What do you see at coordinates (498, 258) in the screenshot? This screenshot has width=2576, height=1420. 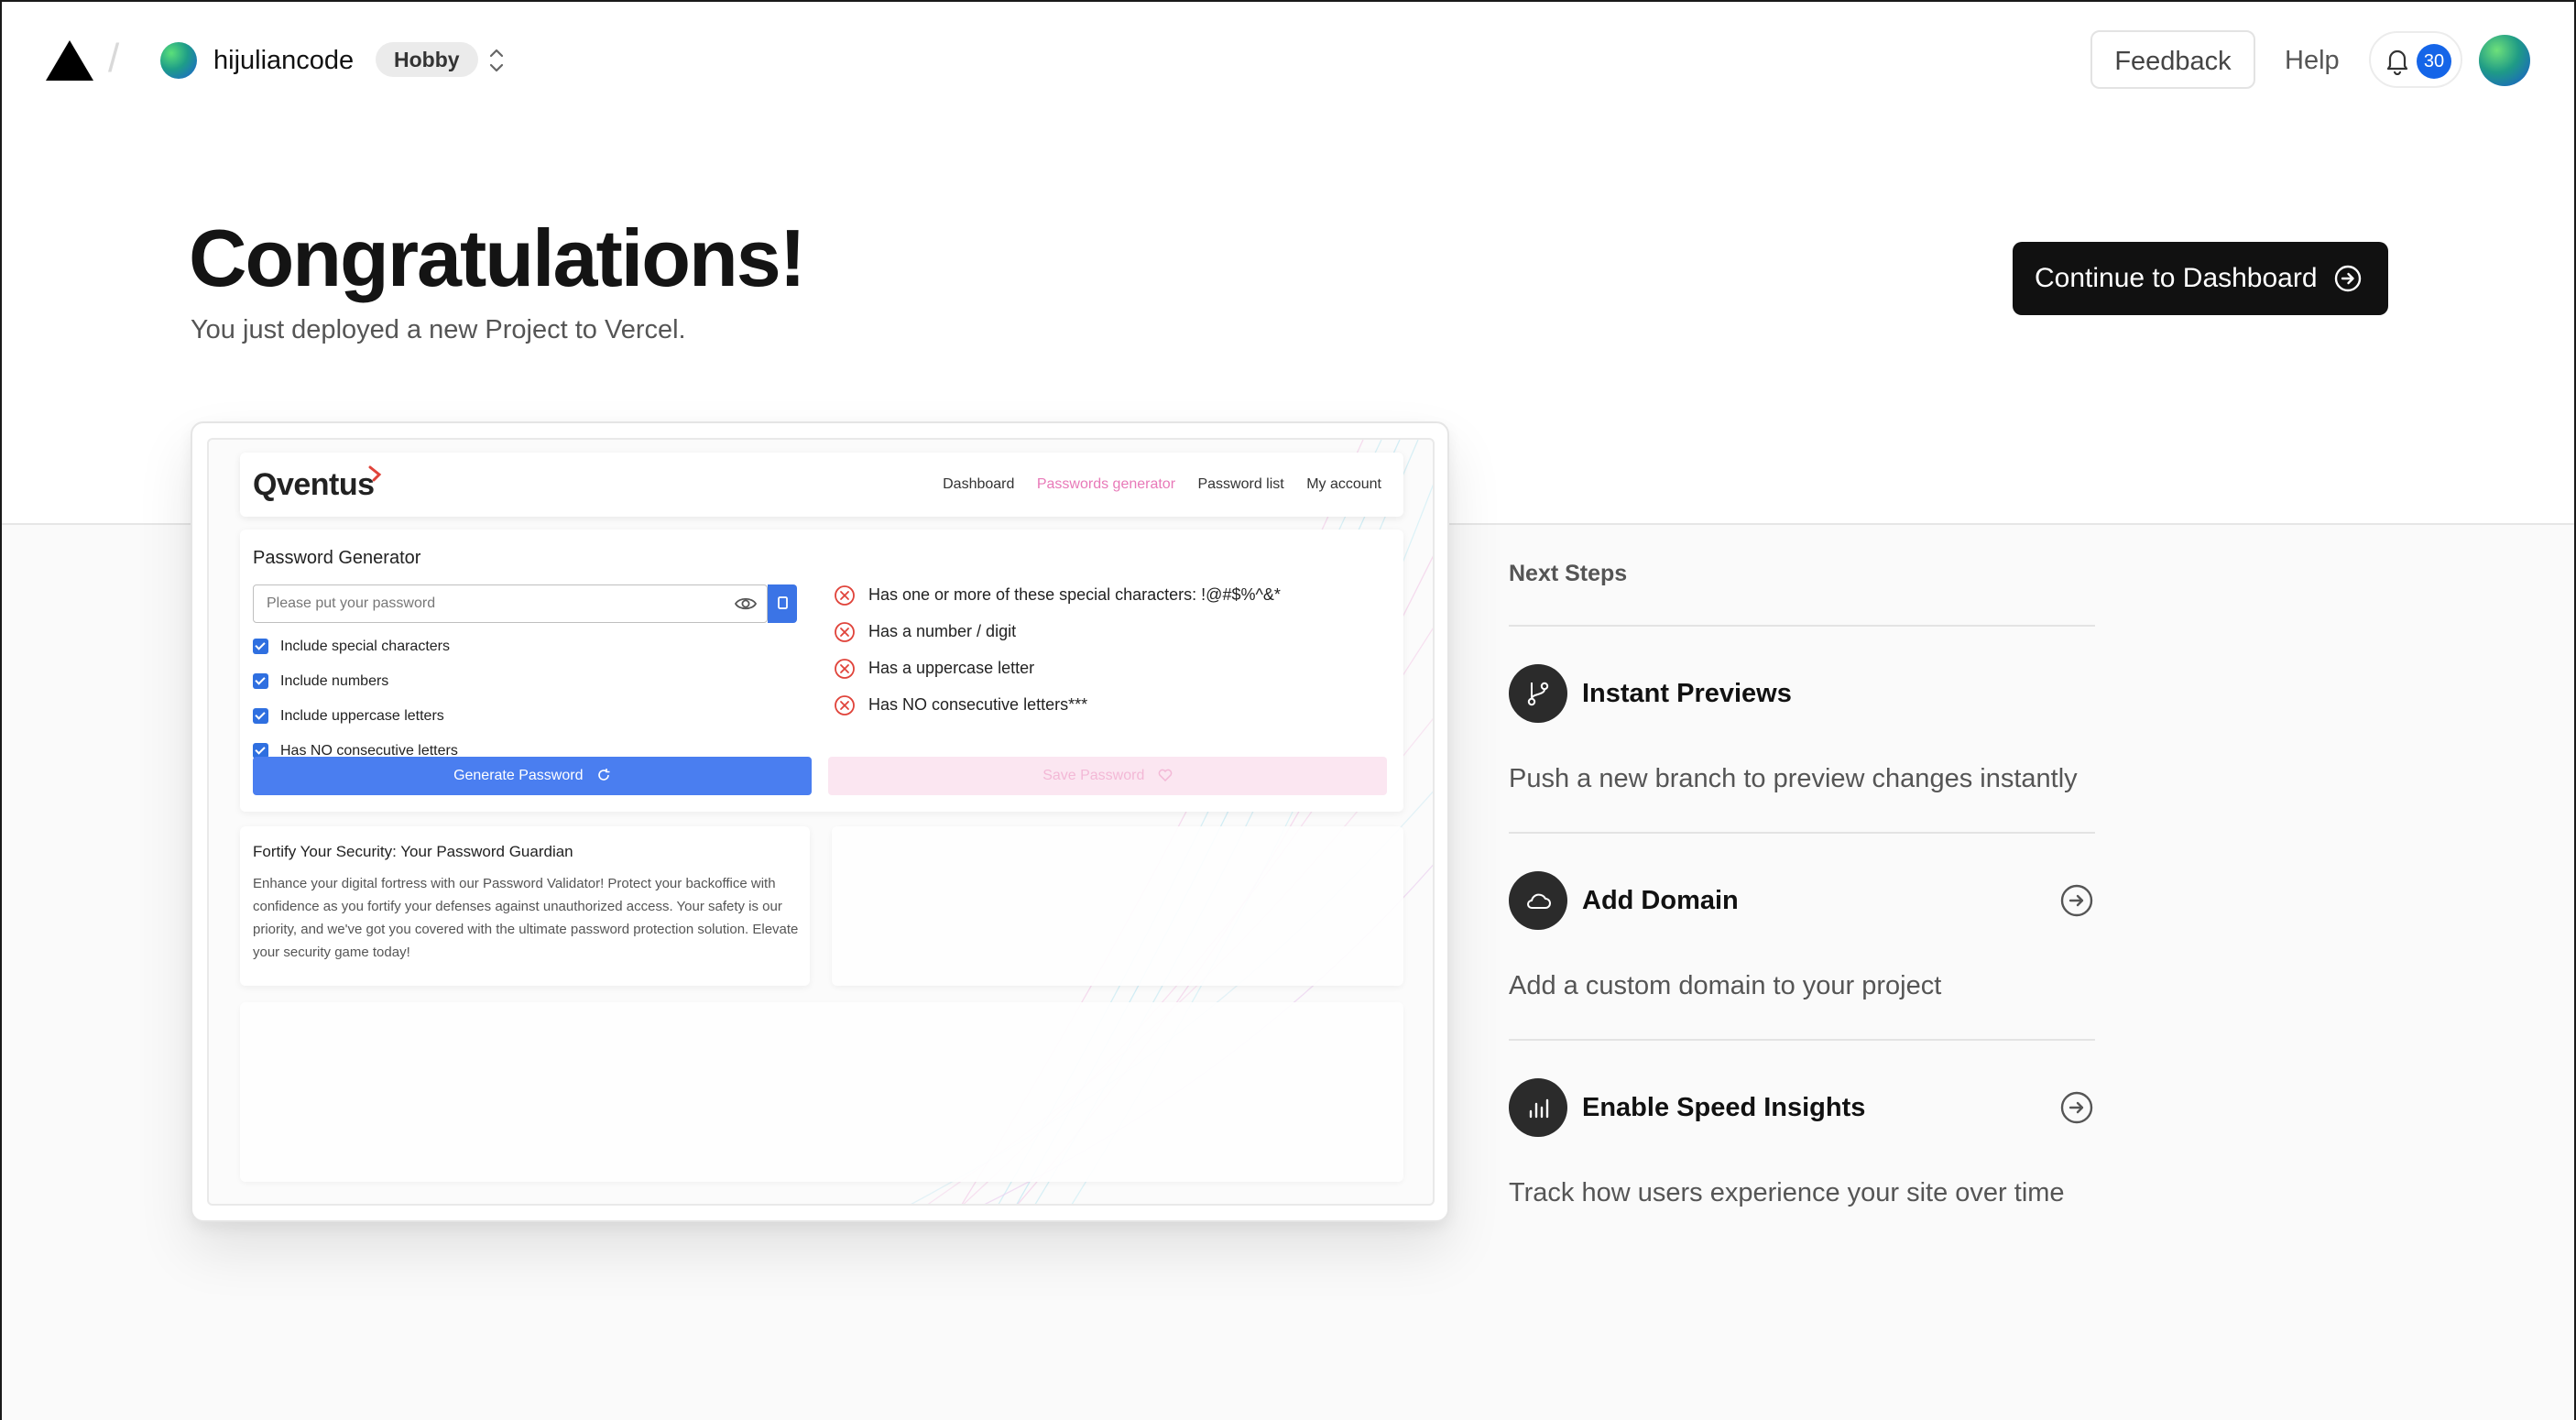 I see `page-title: Congratulations!` at bounding box center [498, 258].